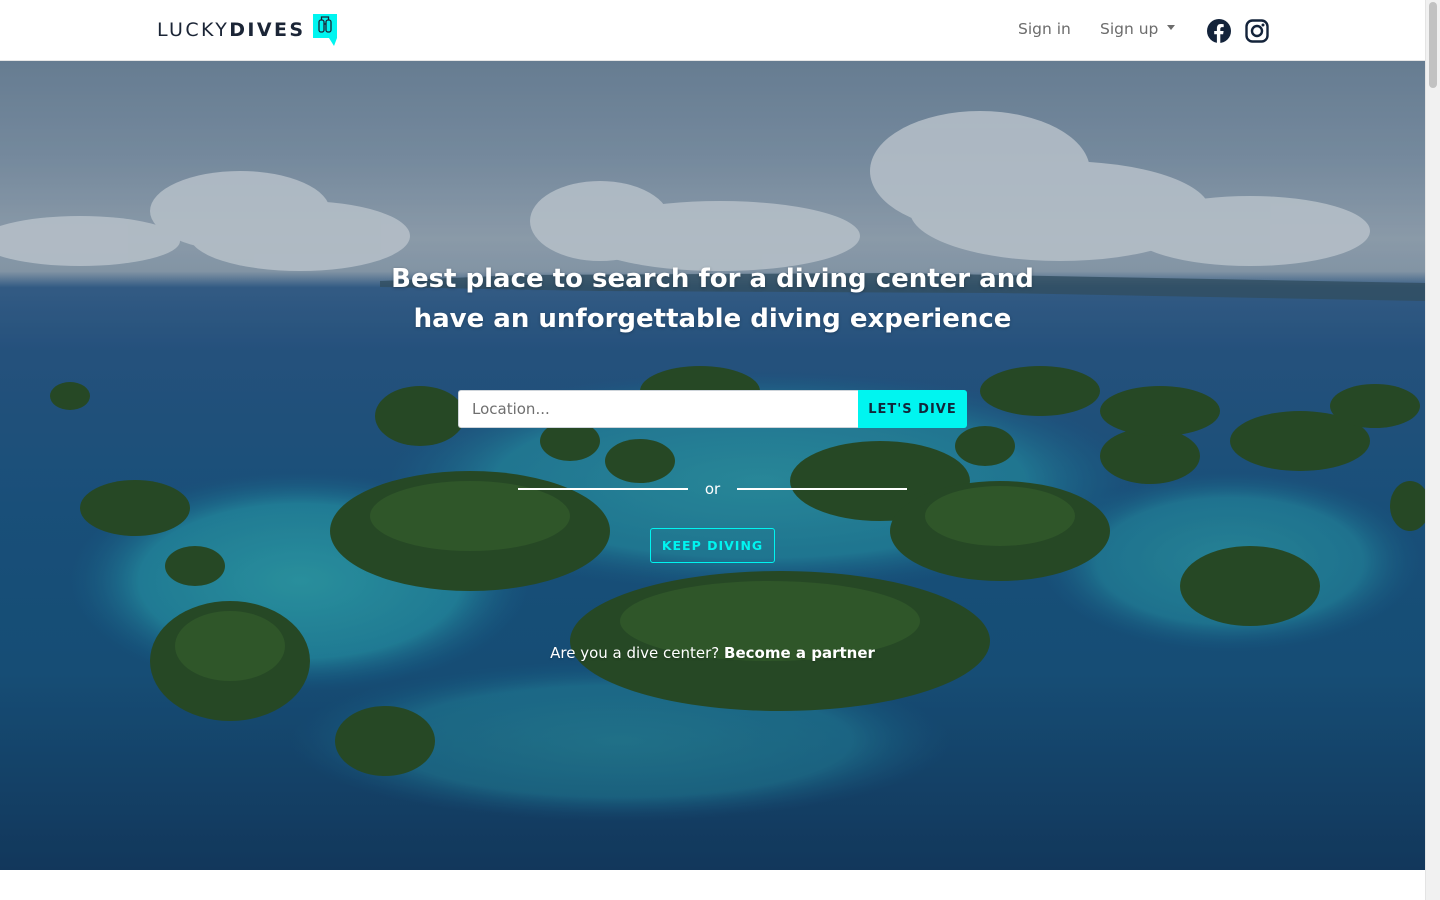 The image size is (1440, 900). Describe the element at coordinates (912, 409) in the screenshot. I see `lets-dive-button: LET'S DIVE` at that location.